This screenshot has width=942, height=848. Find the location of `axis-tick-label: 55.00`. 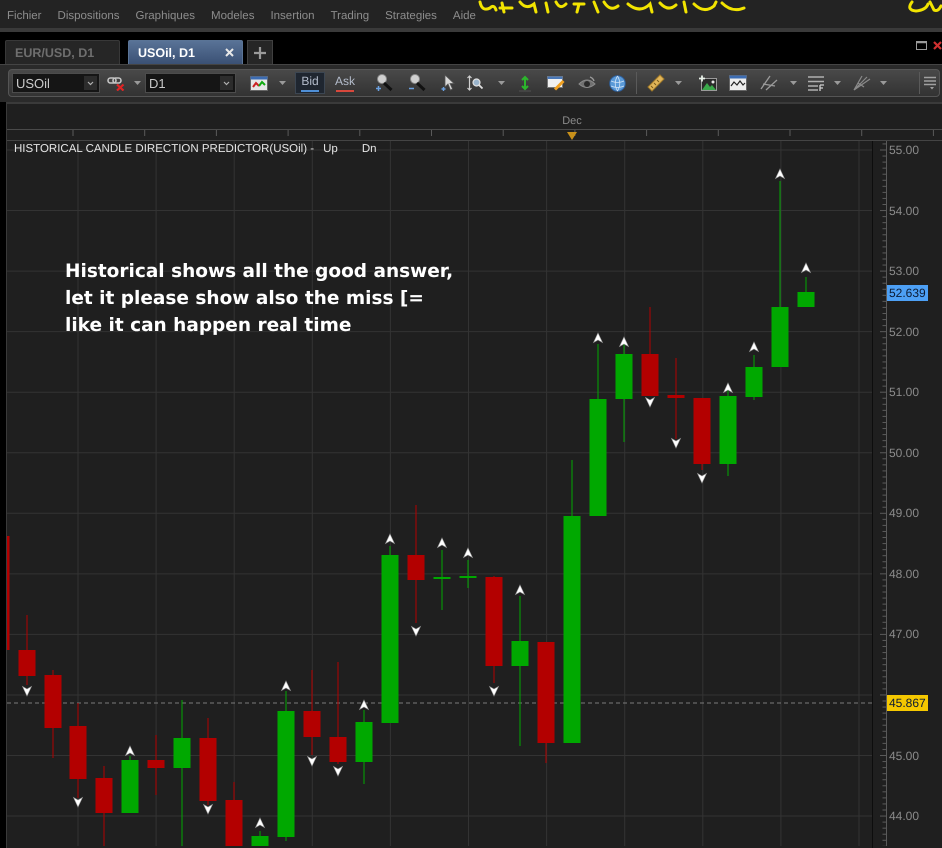

axis-tick-label: 55.00 is located at coordinates (904, 150).